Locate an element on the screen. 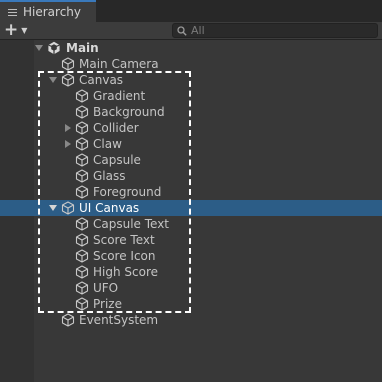  hierarchy-row: Background is located at coordinates (191, 112).